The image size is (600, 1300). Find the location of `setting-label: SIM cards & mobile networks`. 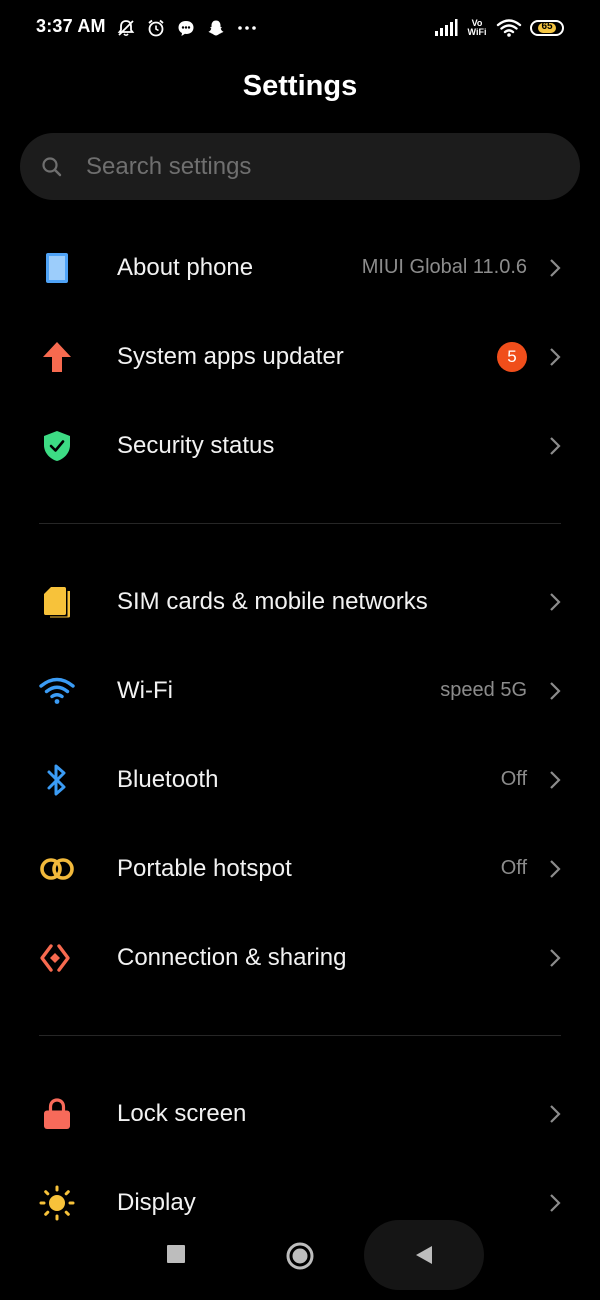

setting-label: SIM cards & mobile networks is located at coordinates (272, 601).